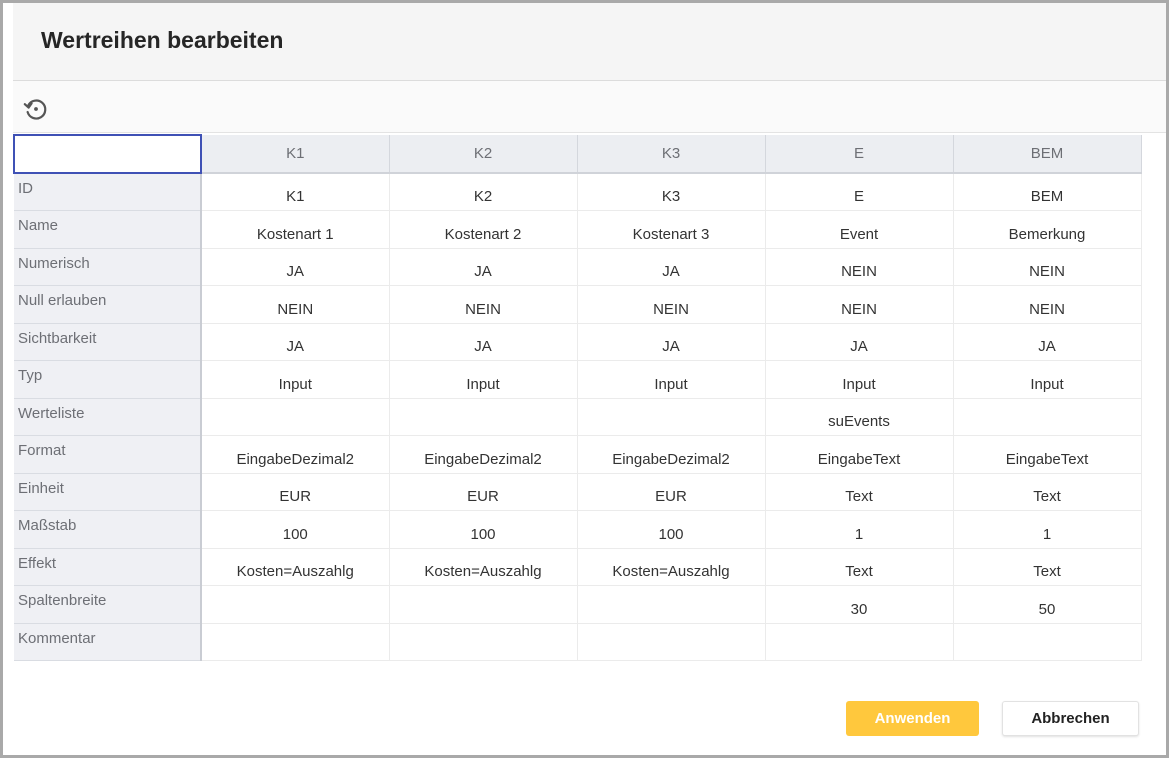 This screenshot has height=758, width=1169. Describe the element at coordinates (859, 229) in the screenshot. I see `grid-cell: Event` at that location.